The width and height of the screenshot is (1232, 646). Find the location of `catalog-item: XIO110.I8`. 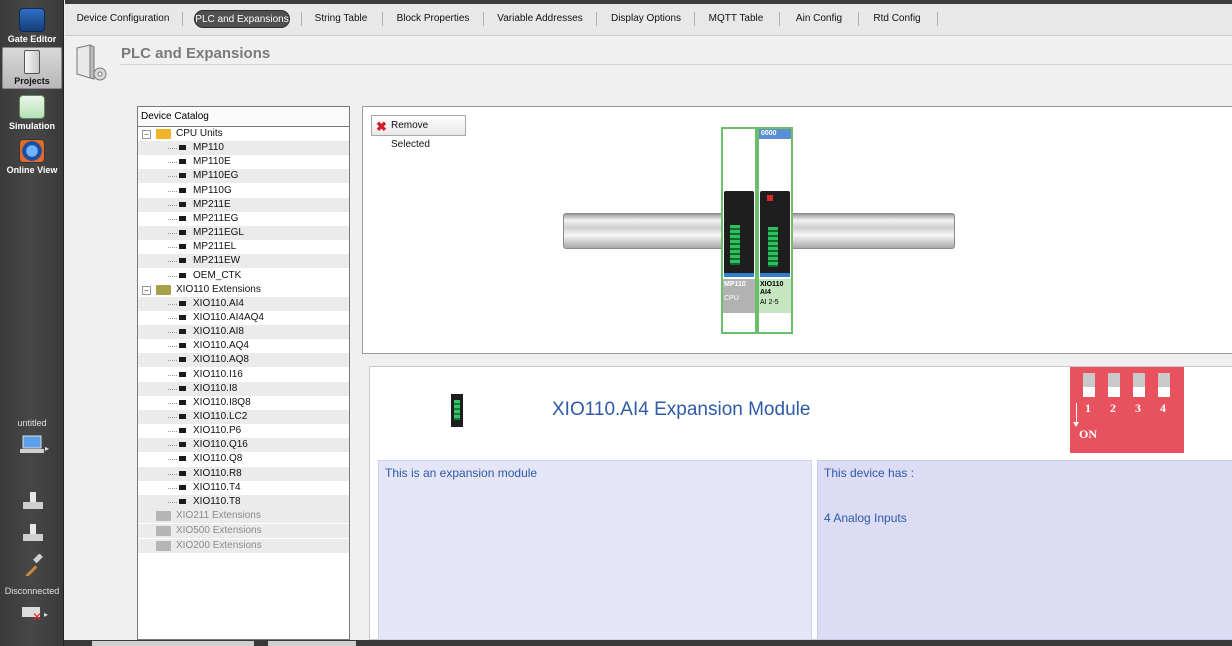

catalog-item: XIO110.I8 is located at coordinates (243, 388).